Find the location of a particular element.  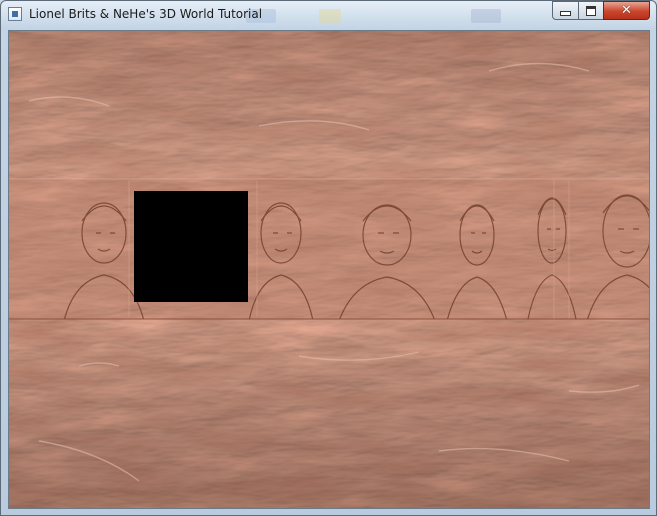

close-icon: ✕ is located at coordinates (626, 10).